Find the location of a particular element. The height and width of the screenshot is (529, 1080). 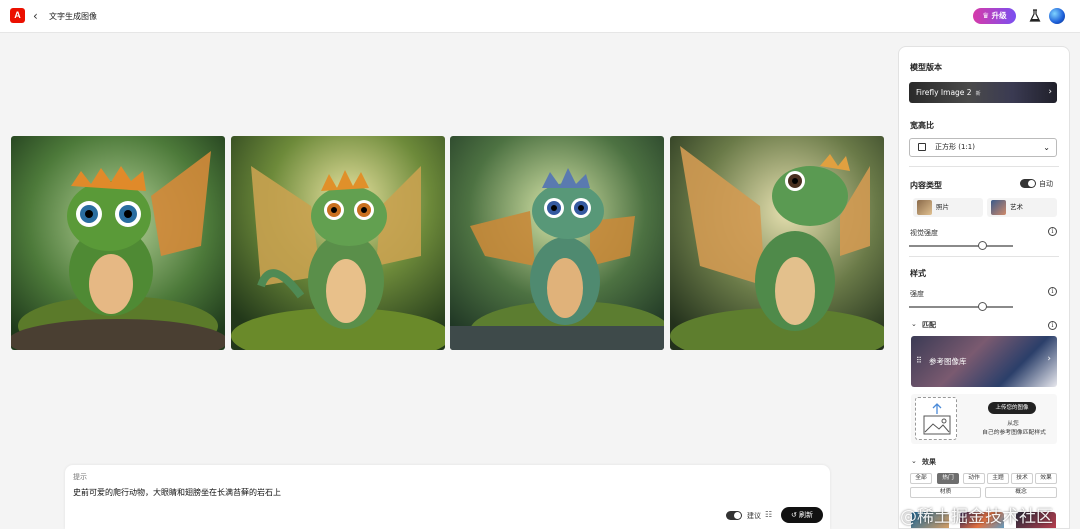

image-placeholder-icon is located at coordinates (936, 418).